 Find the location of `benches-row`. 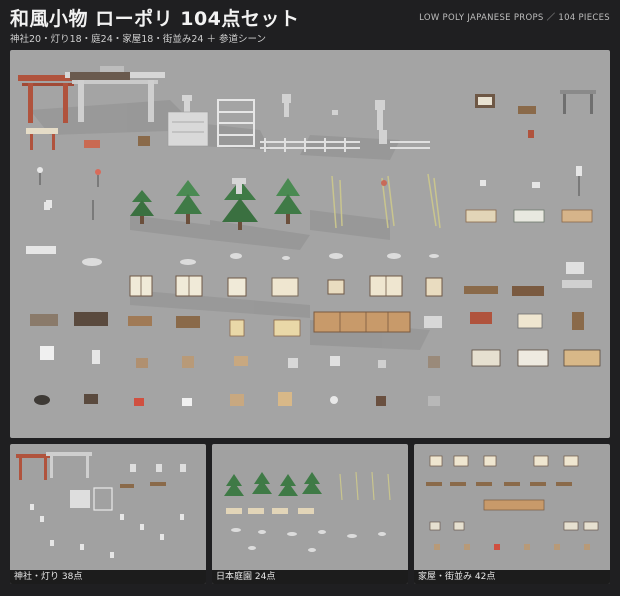

benches-row is located at coordinates (528, 279).